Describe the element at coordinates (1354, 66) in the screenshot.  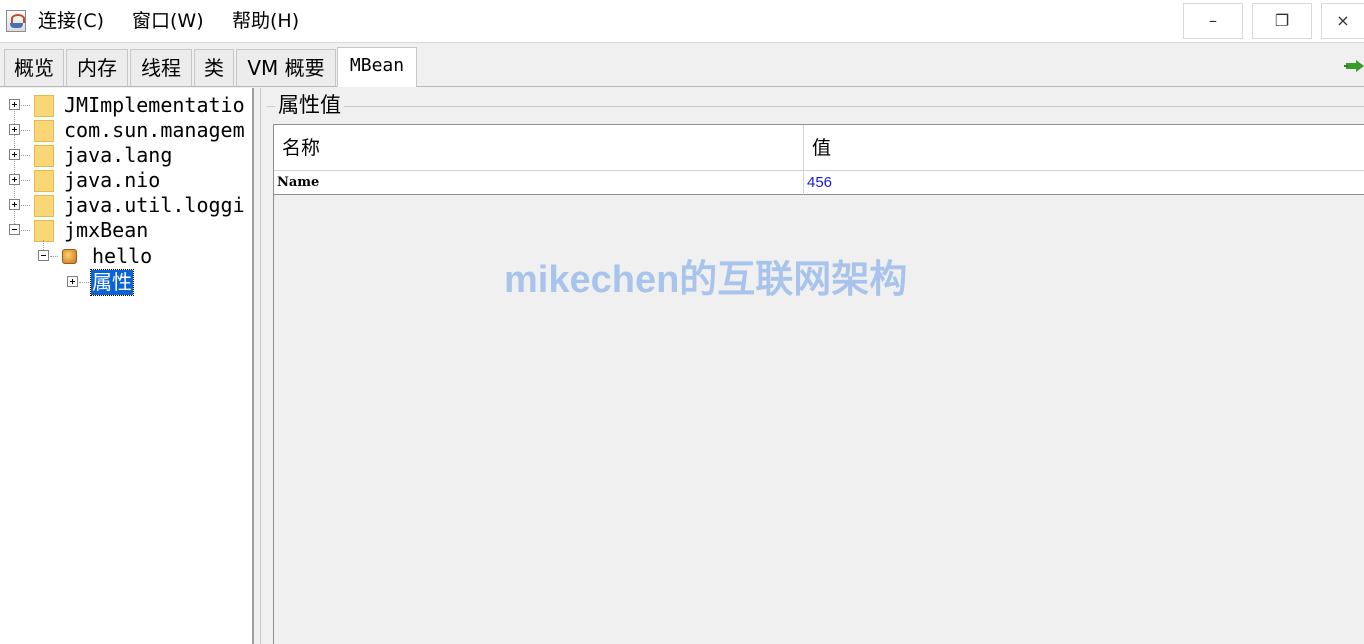
I see `connection-status-icon` at that location.